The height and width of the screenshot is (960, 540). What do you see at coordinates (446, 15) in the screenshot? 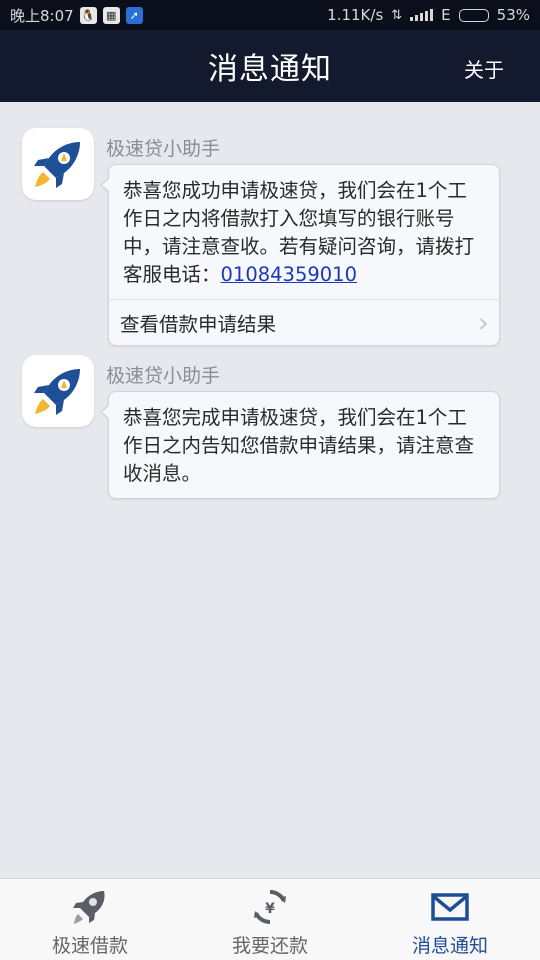
I see `network-type: E` at bounding box center [446, 15].